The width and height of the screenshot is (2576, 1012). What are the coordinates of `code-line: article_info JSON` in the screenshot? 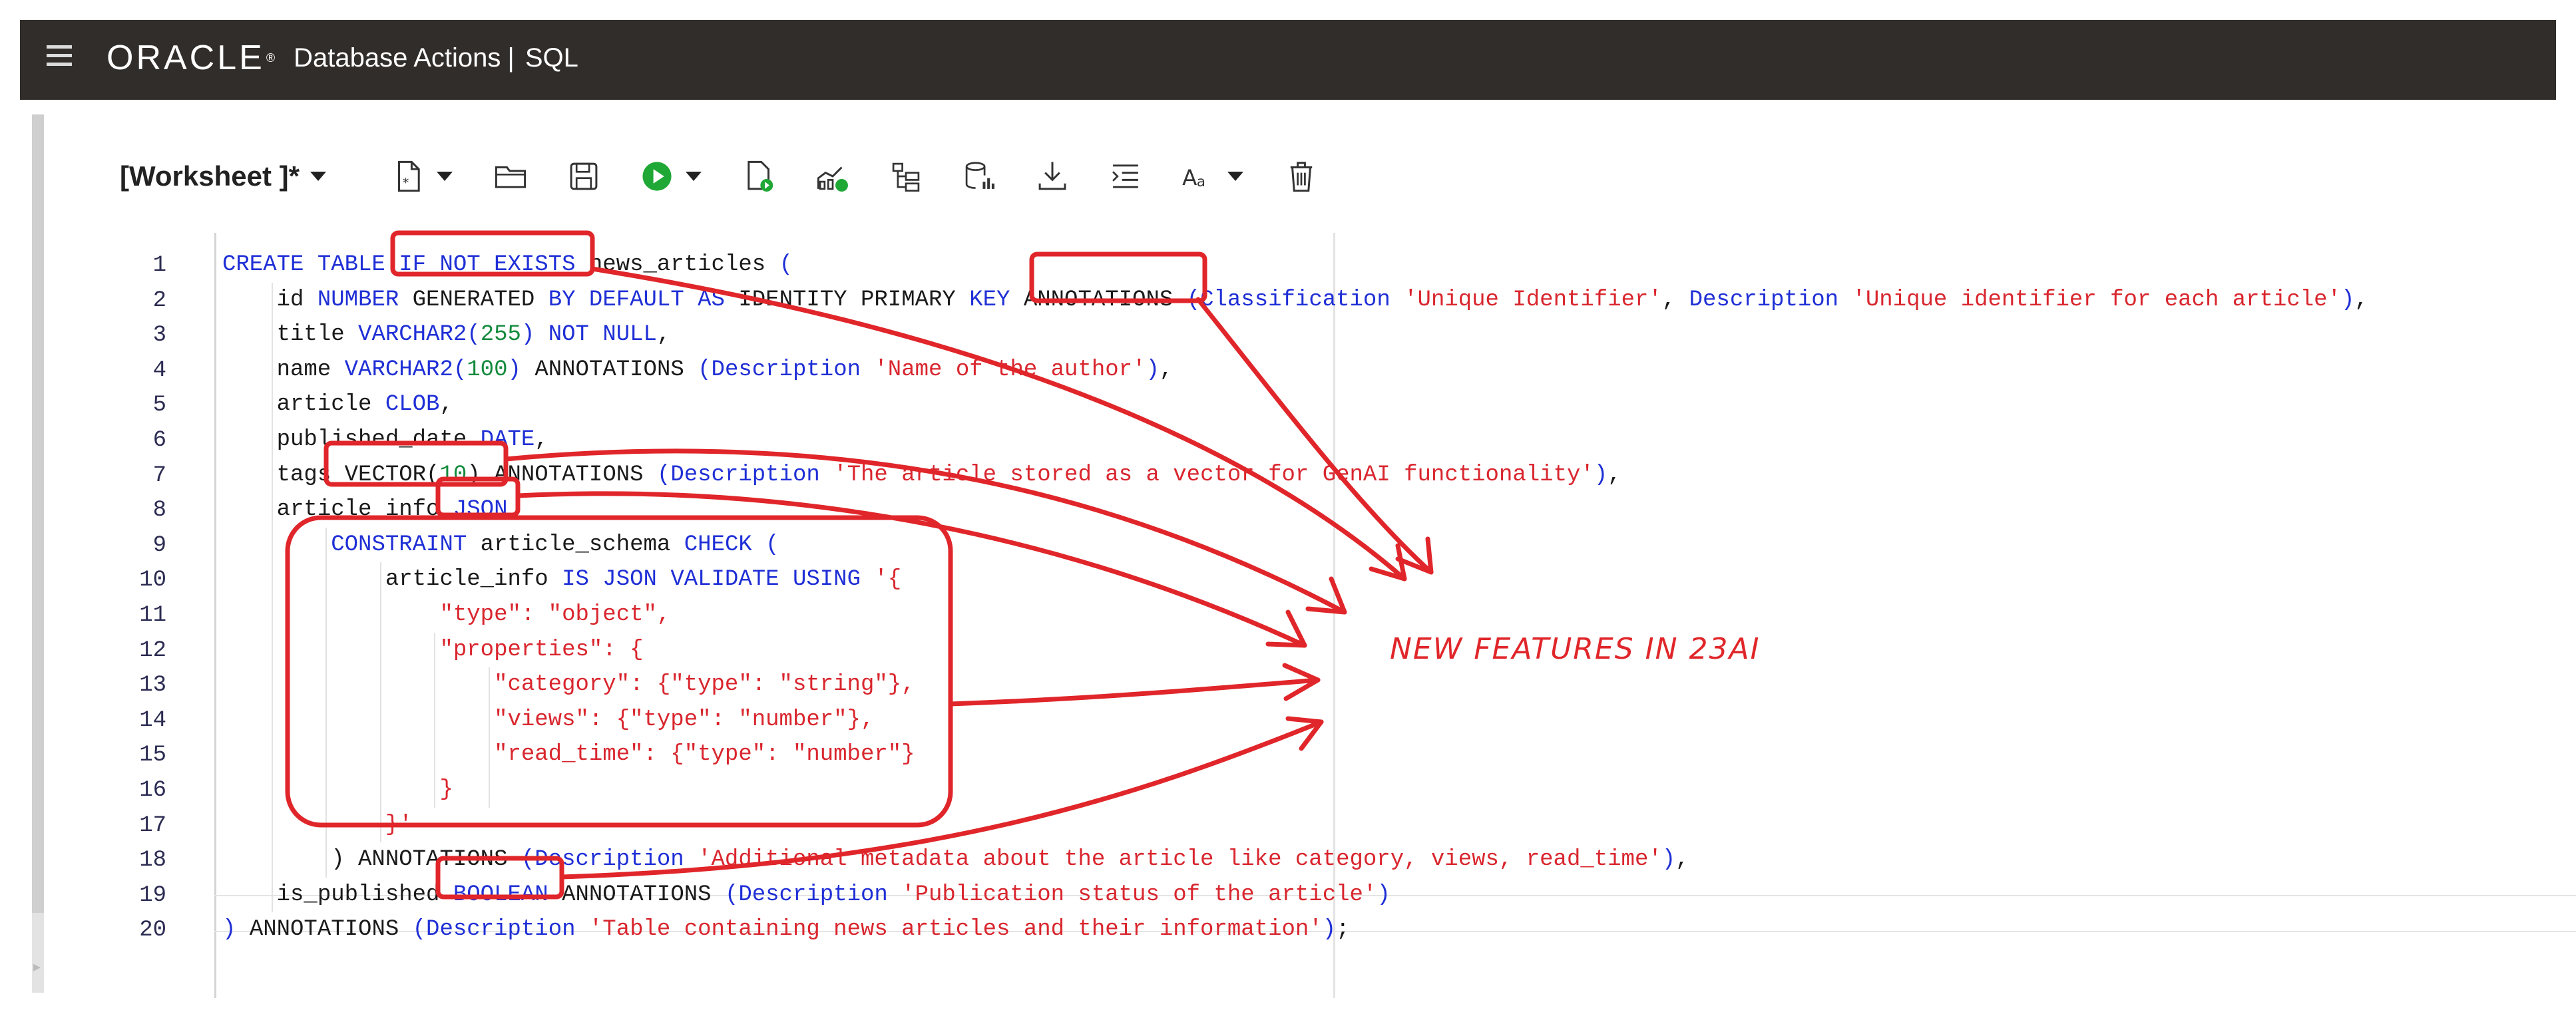 It's located at (365, 510).